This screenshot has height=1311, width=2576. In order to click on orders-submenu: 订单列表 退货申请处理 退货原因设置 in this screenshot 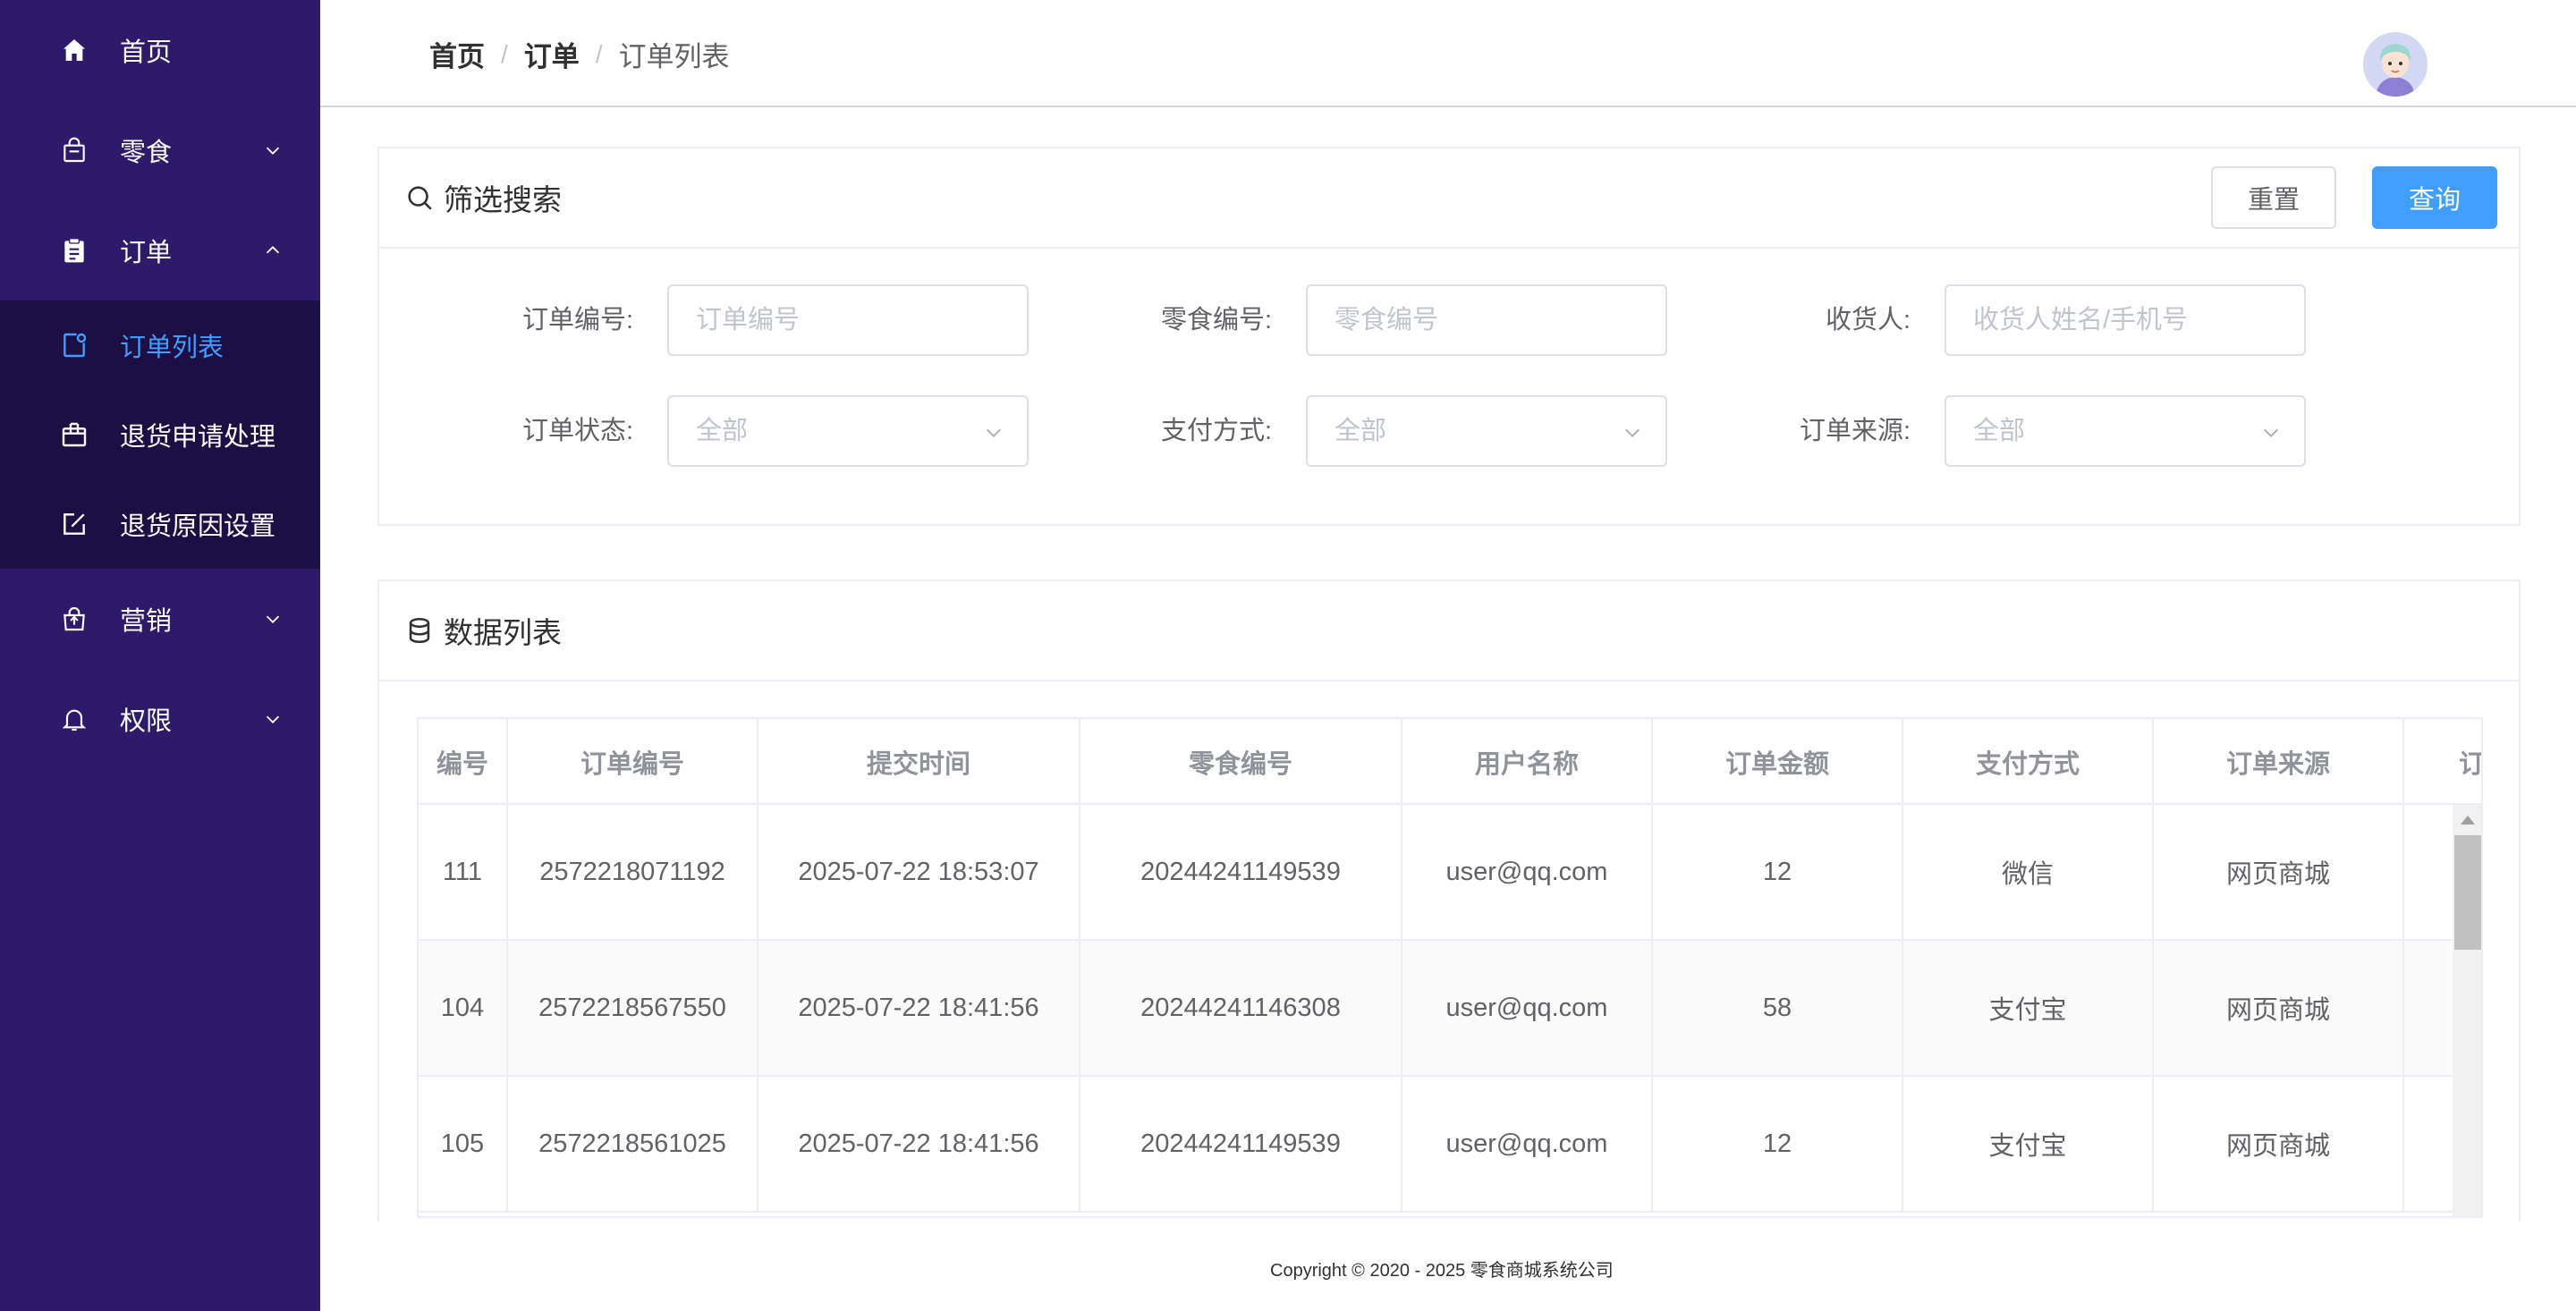, I will do `click(160, 434)`.